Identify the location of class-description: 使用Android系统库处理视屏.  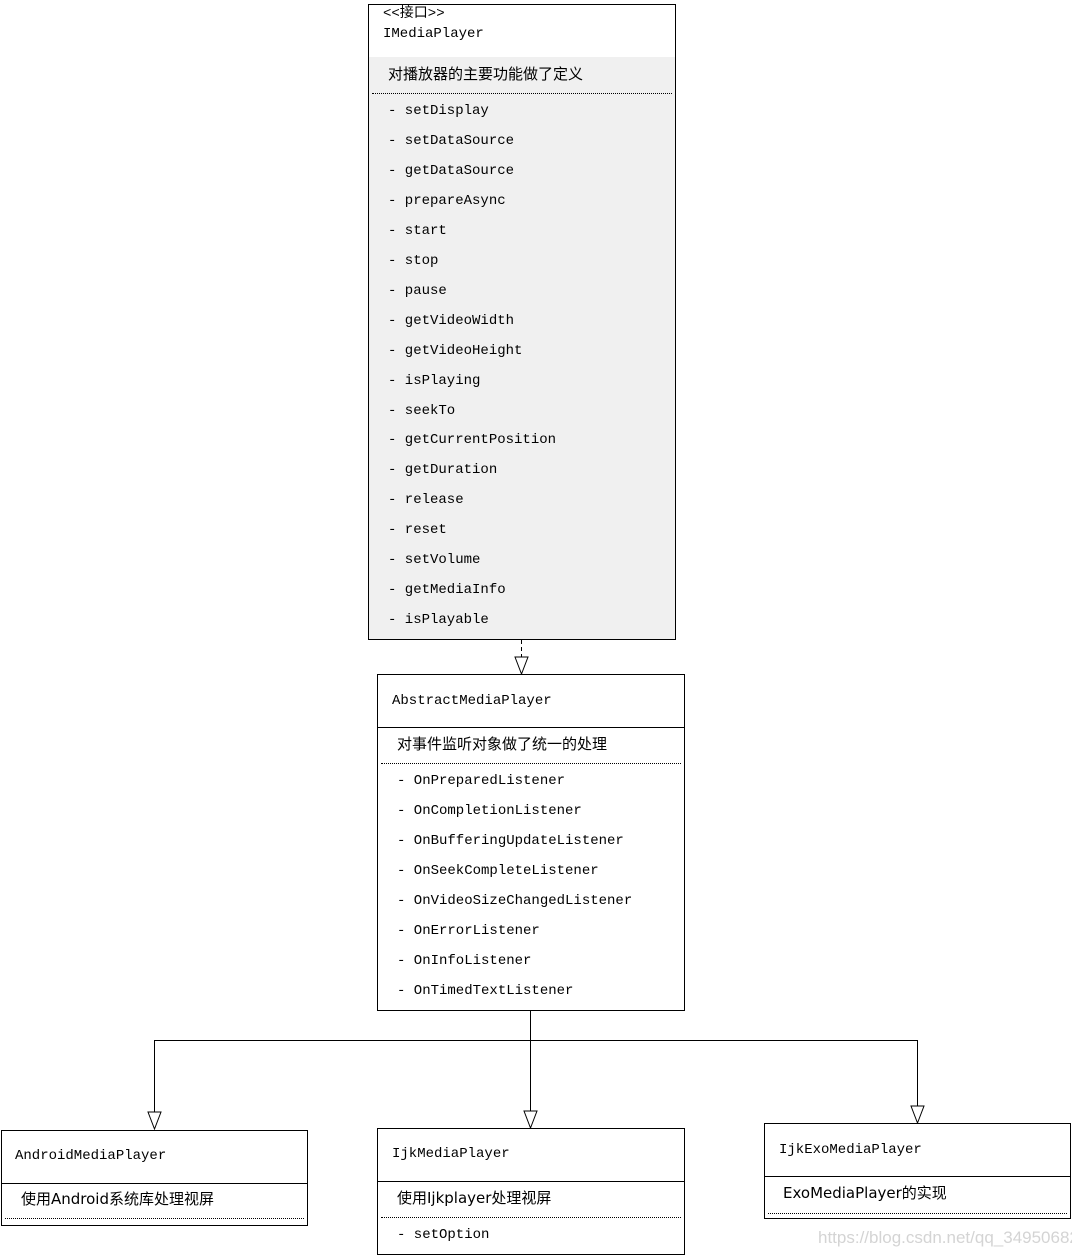
(117, 1199).